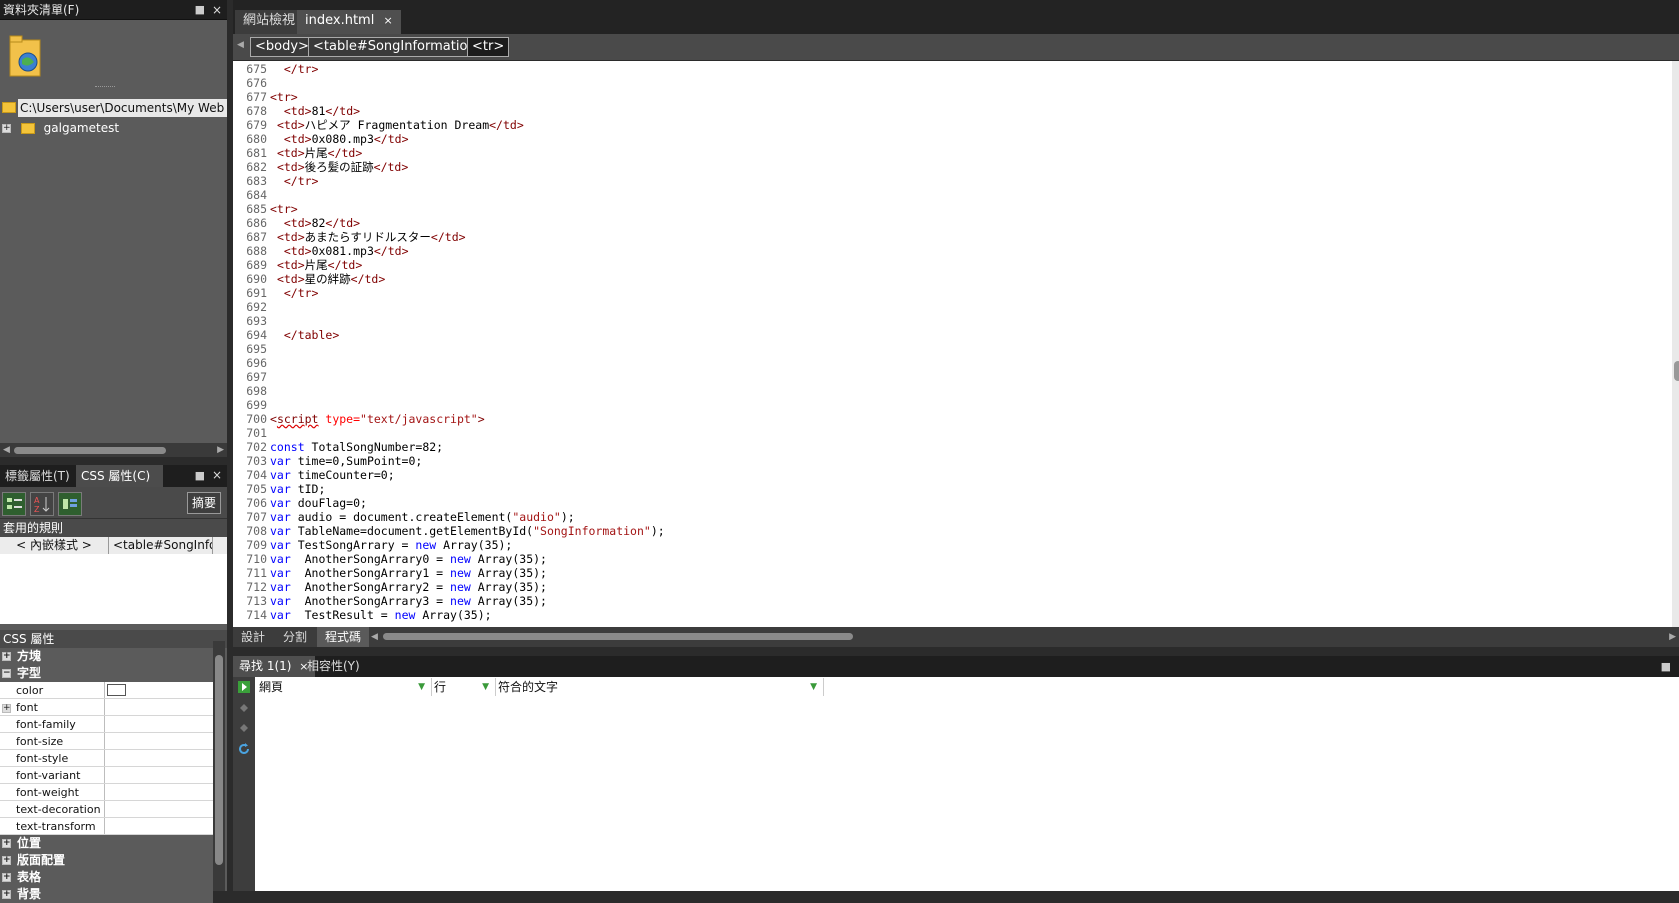 This screenshot has height=903, width=1679. Describe the element at coordinates (244, 749) in the screenshot. I see `refresh-icon` at that location.